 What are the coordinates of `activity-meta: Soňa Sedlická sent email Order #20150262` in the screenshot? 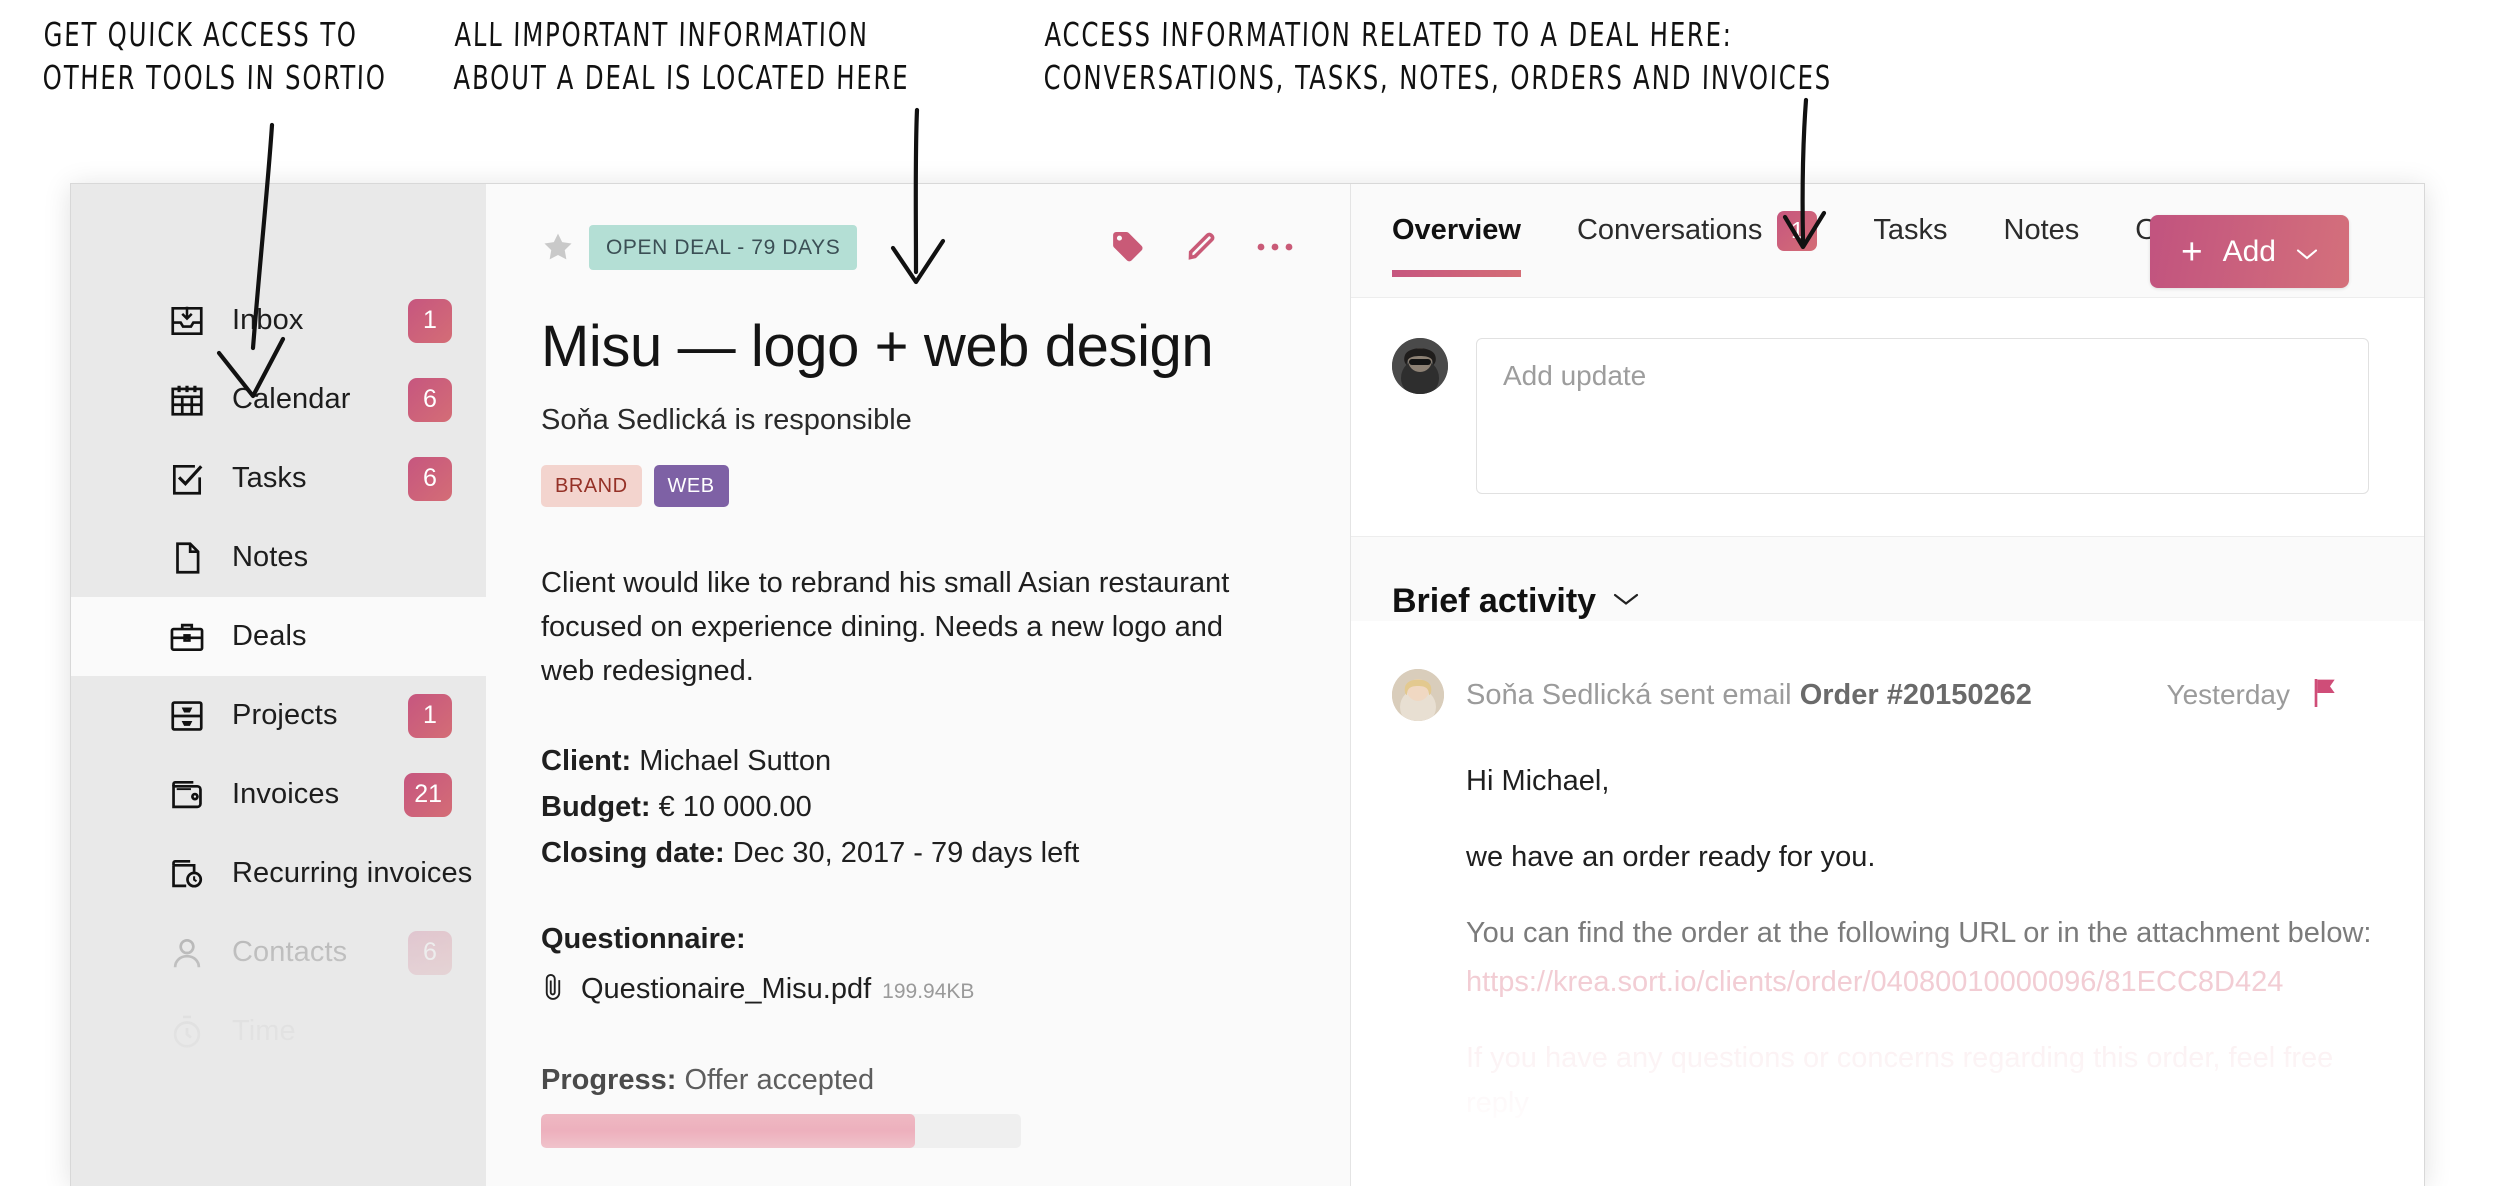 It's located at (1749, 695).